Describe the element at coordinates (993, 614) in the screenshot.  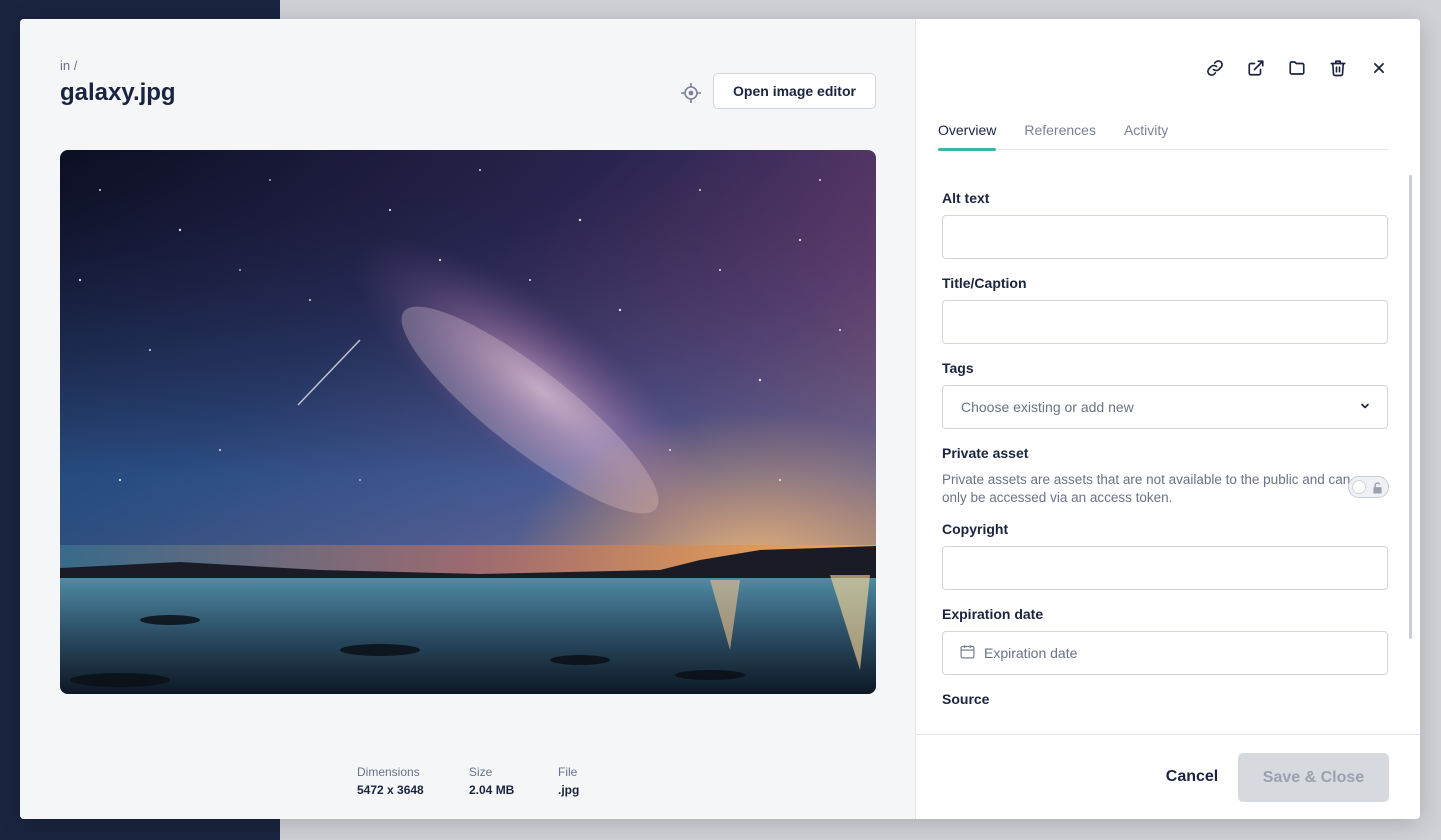
I see `expiration-date-label: Expiration date` at that location.